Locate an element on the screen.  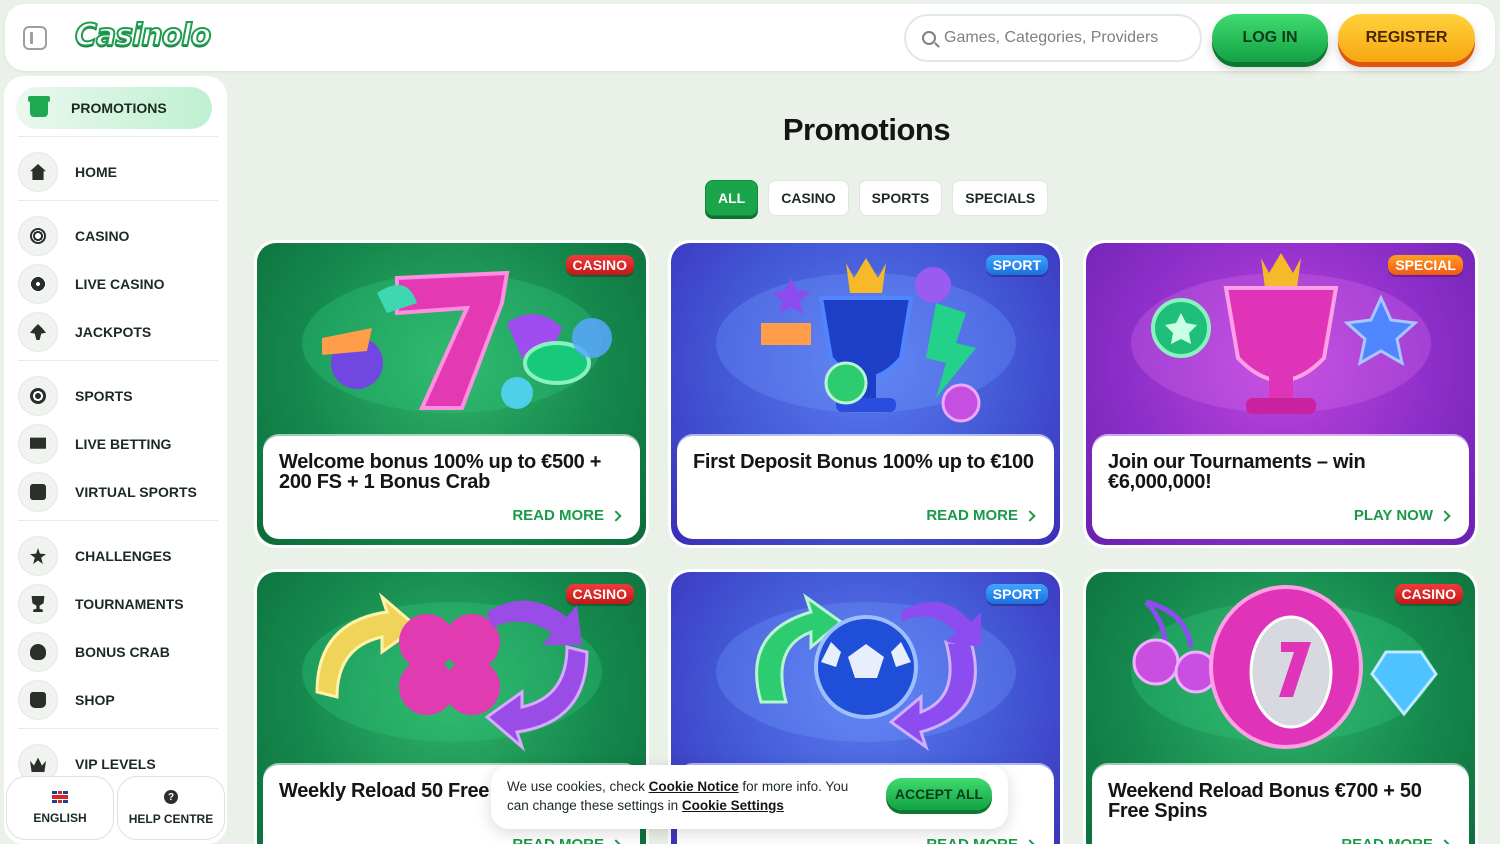
sidebar-item-label: LIVE BETTING is located at coordinates (123, 444).